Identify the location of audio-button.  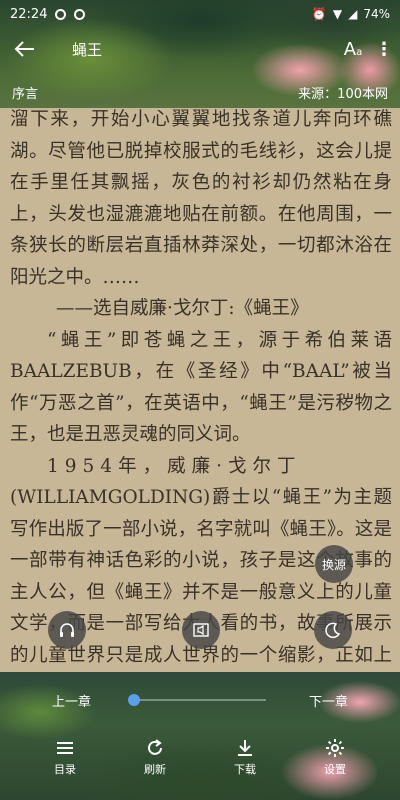
(67, 630).